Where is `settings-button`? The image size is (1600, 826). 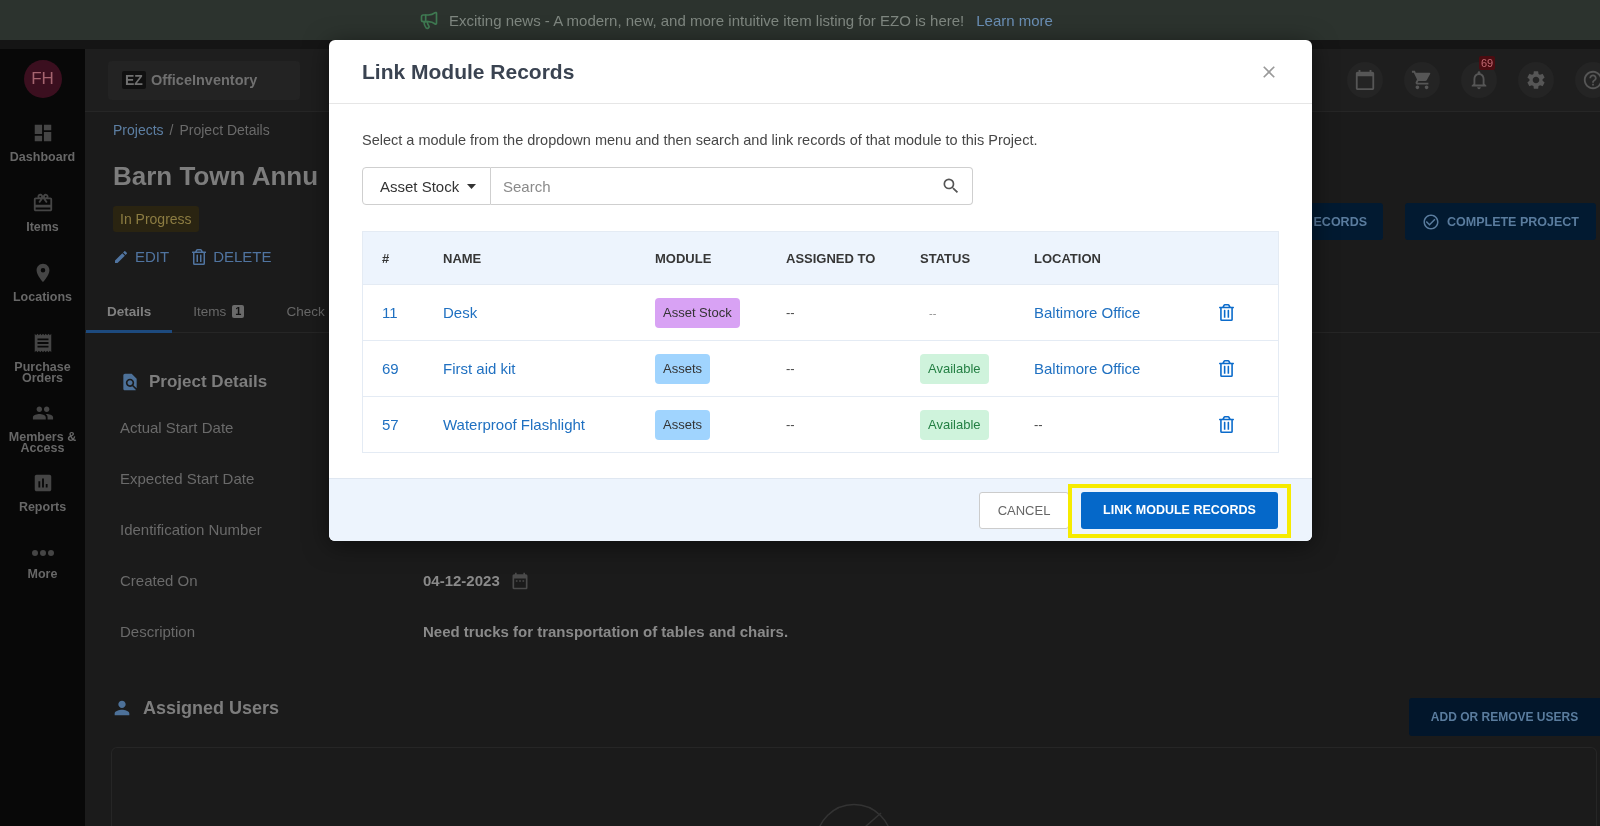 settings-button is located at coordinates (1536, 80).